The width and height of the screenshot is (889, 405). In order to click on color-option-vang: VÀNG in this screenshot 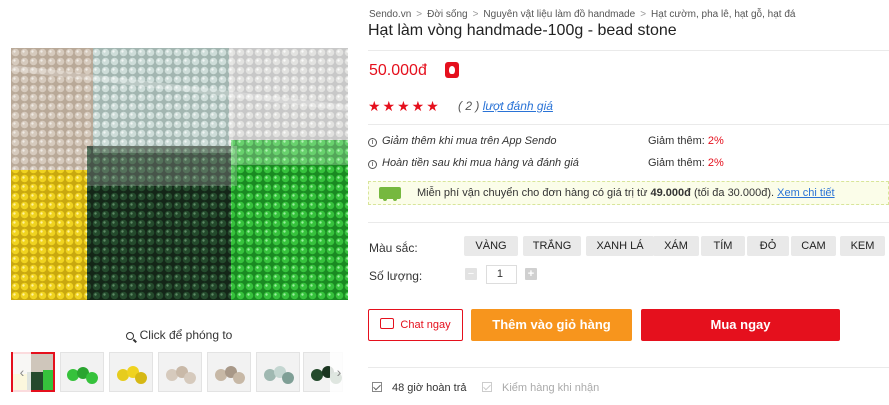, I will do `click(491, 246)`.